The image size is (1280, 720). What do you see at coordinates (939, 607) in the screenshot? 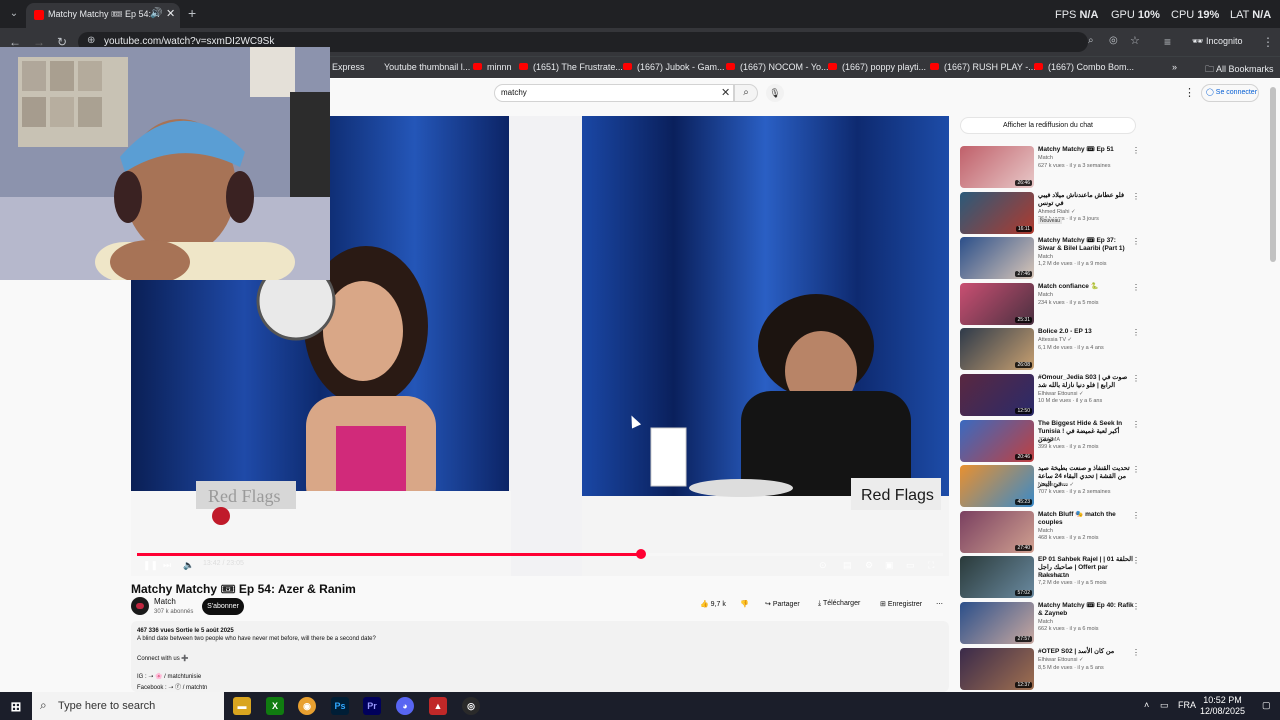
I see `more-actions-icon: ⋯` at bounding box center [939, 607].